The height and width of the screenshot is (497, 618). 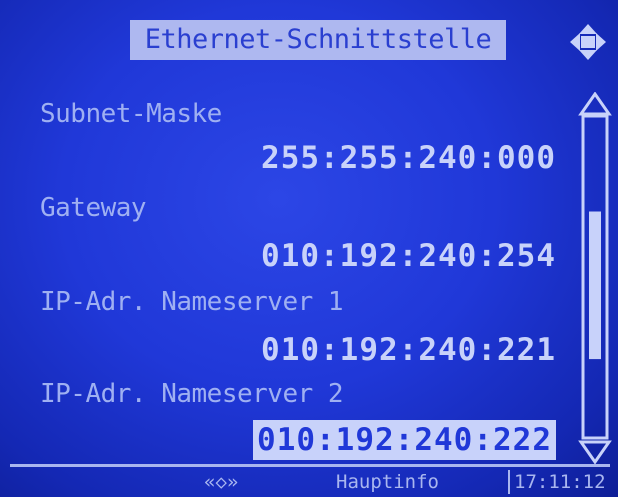 What do you see at coordinates (595, 452) in the screenshot?
I see `scroll-down-arrow-icon` at bounding box center [595, 452].